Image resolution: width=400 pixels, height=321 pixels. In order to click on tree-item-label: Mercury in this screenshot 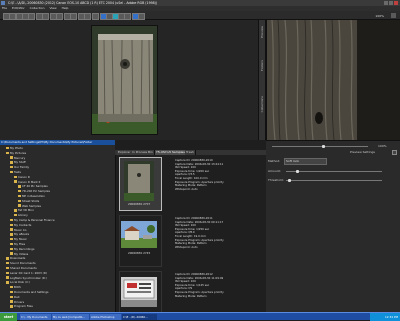, I will do `click(20, 157)`.